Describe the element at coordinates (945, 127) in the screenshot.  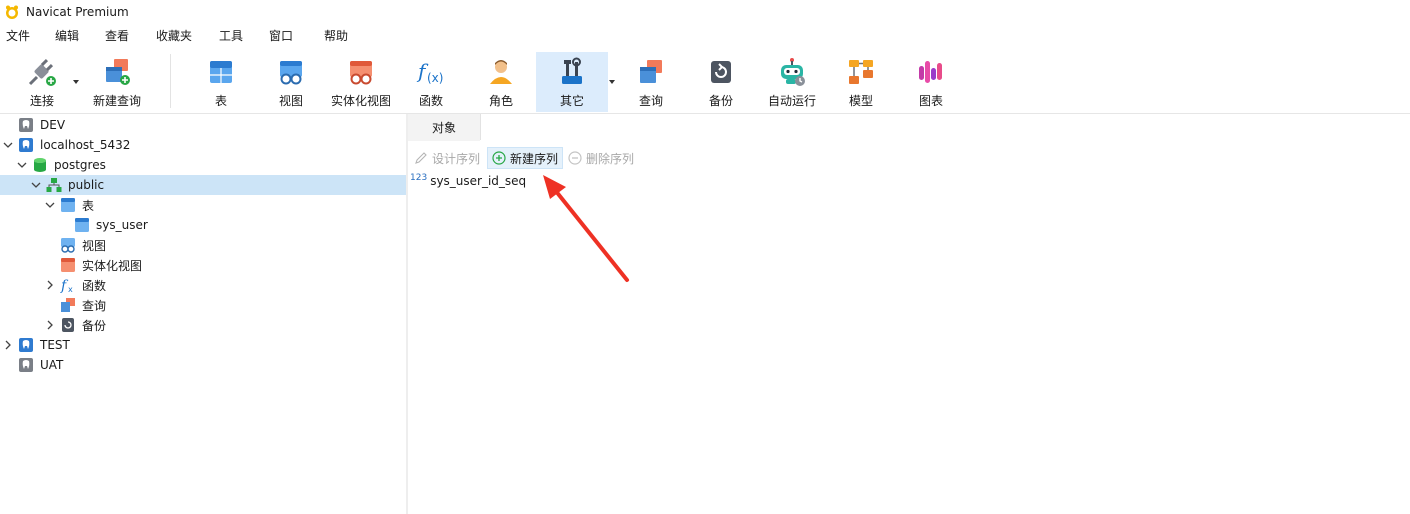
I see `tab-strip-empty` at that location.